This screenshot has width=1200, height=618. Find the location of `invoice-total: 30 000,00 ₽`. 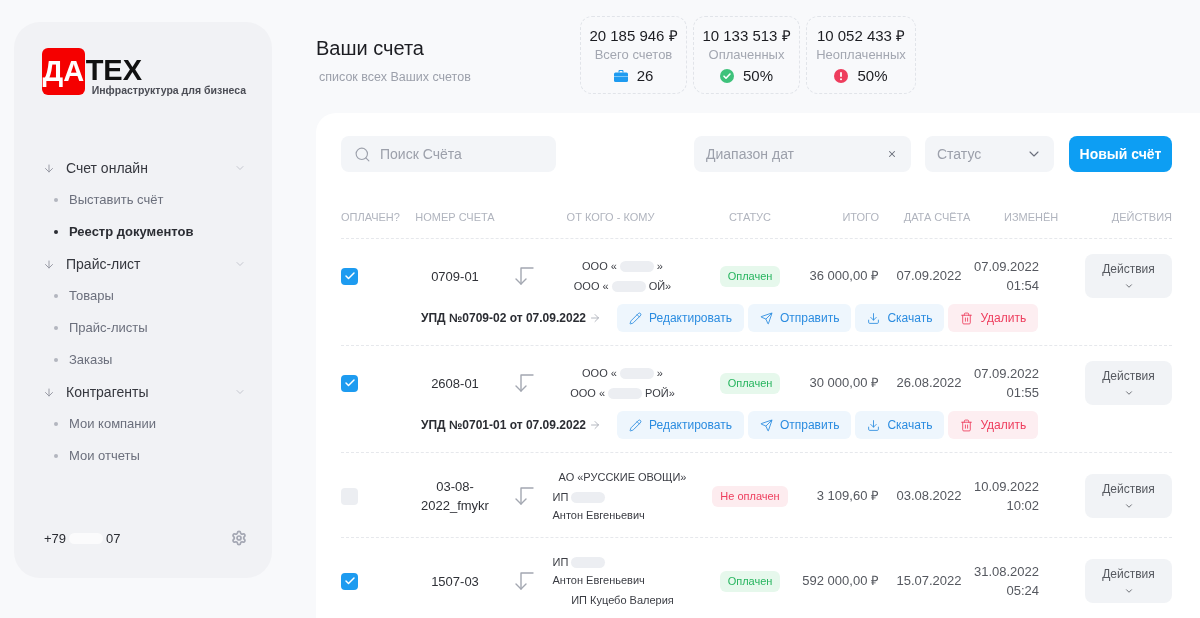

invoice-total: 30 000,00 ₽ is located at coordinates (844, 383).